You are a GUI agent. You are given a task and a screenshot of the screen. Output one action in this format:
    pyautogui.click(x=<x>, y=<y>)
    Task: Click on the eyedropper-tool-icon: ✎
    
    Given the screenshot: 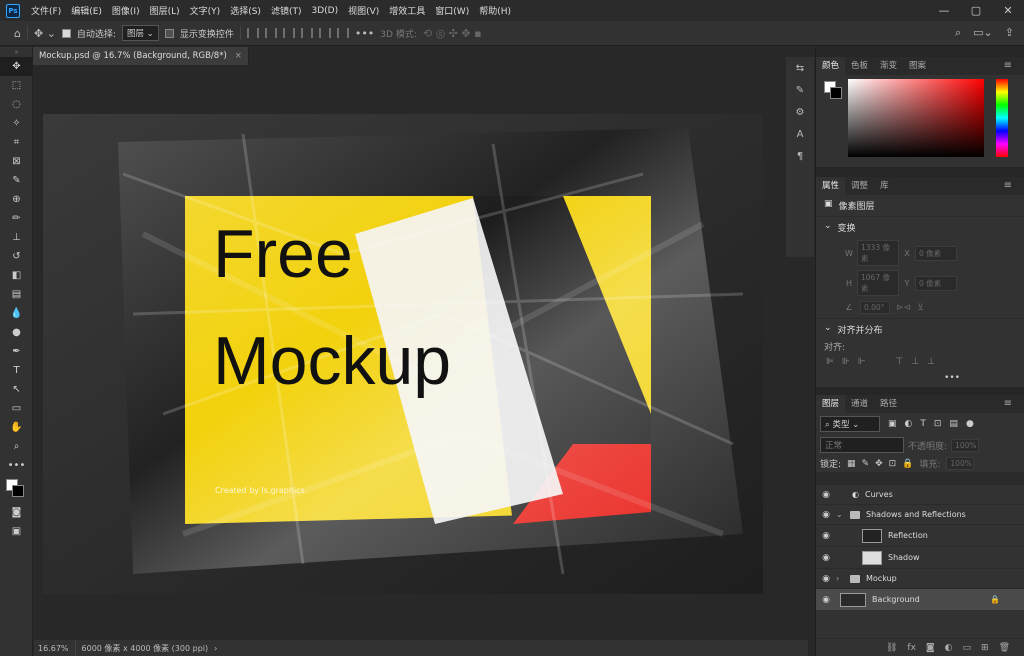 What is the action you would take?
    pyautogui.click(x=16, y=180)
    